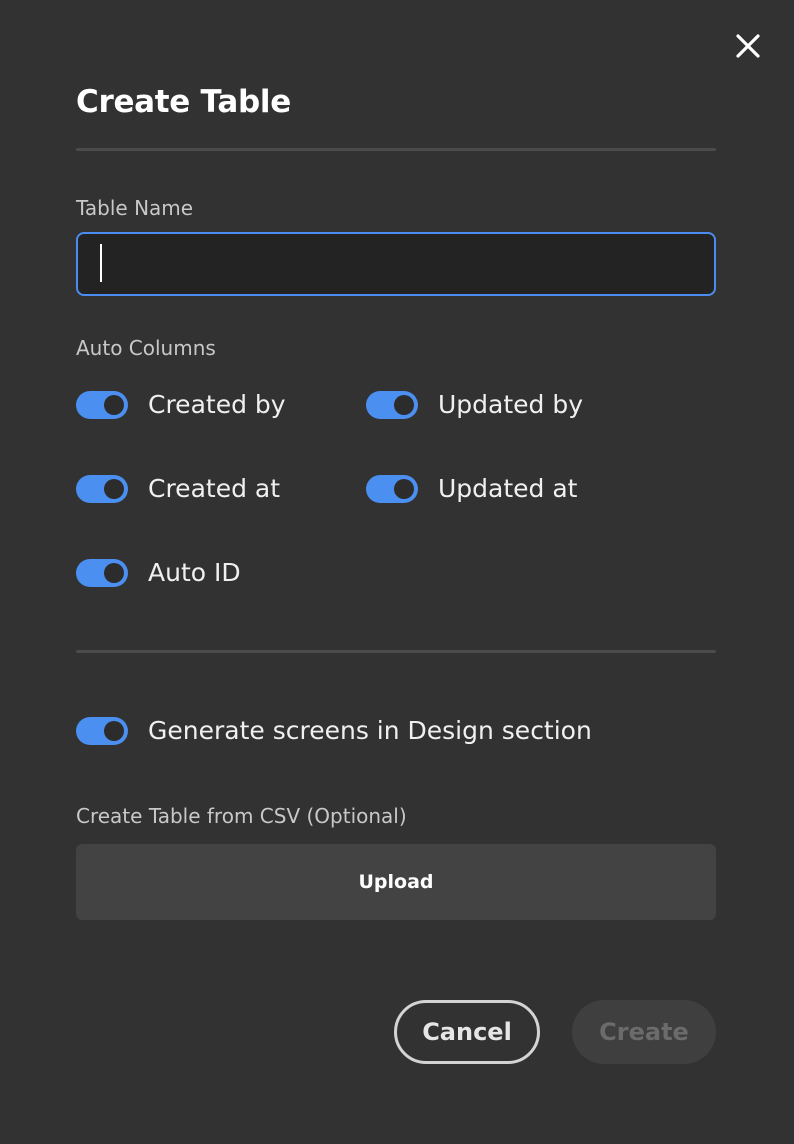 The width and height of the screenshot is (794, 1144). Describe the element at coordinates (396, 149) in the screenshot. I see `title-divider` at that location.